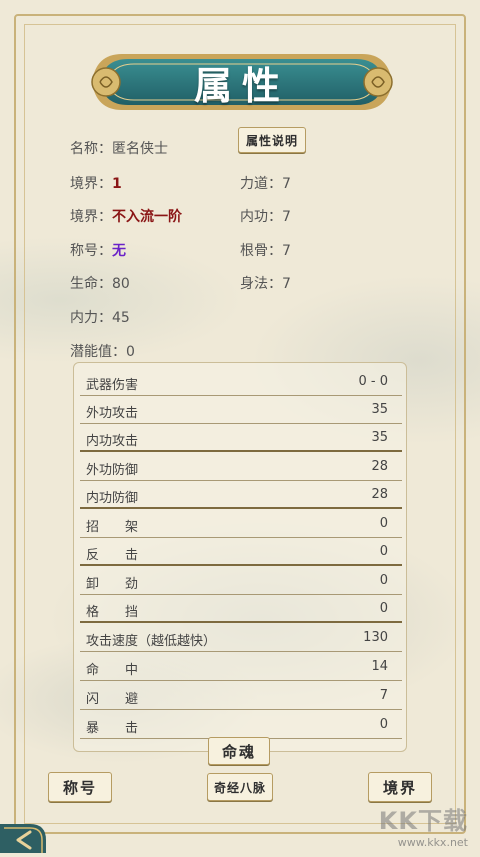 The width and height of the screenshot is (480, 857). Describe the element at coordinates (112, 413) in the screenshot. I see `row-label: 外功攻击` at that location.